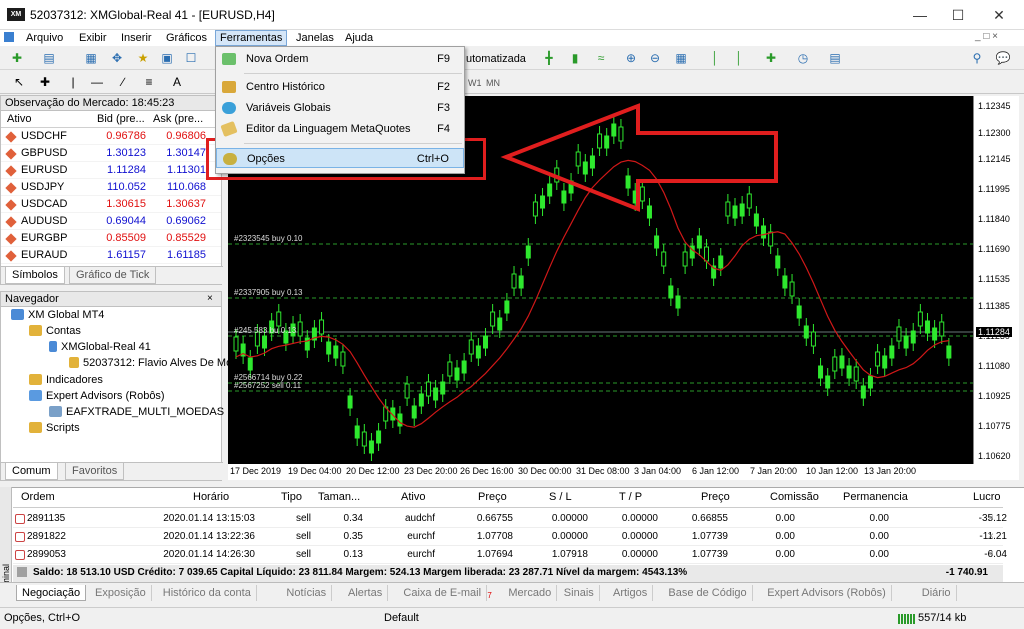 The width and height of the screenshot is (1024, 629). Describe the element at coordinates (19, 119) in the screenshot. I see `col-ativo: Ativo` at that location.